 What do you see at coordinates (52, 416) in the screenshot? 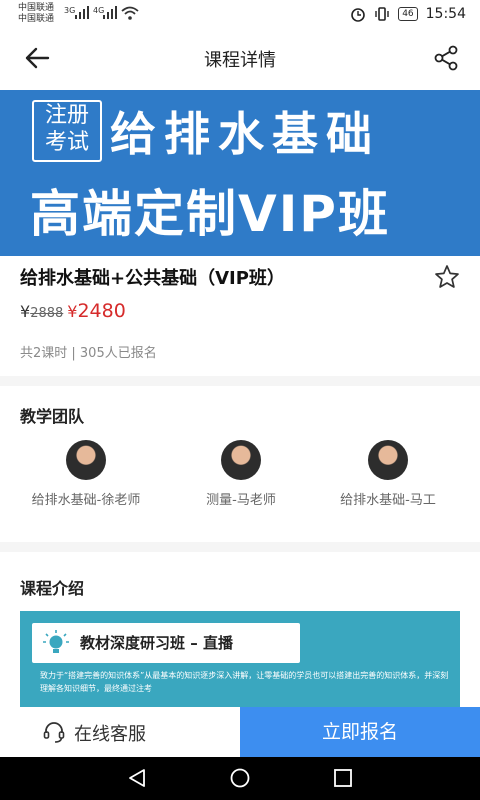
I see `team-section-title: 教学团队` at bounding box center [52, 416].